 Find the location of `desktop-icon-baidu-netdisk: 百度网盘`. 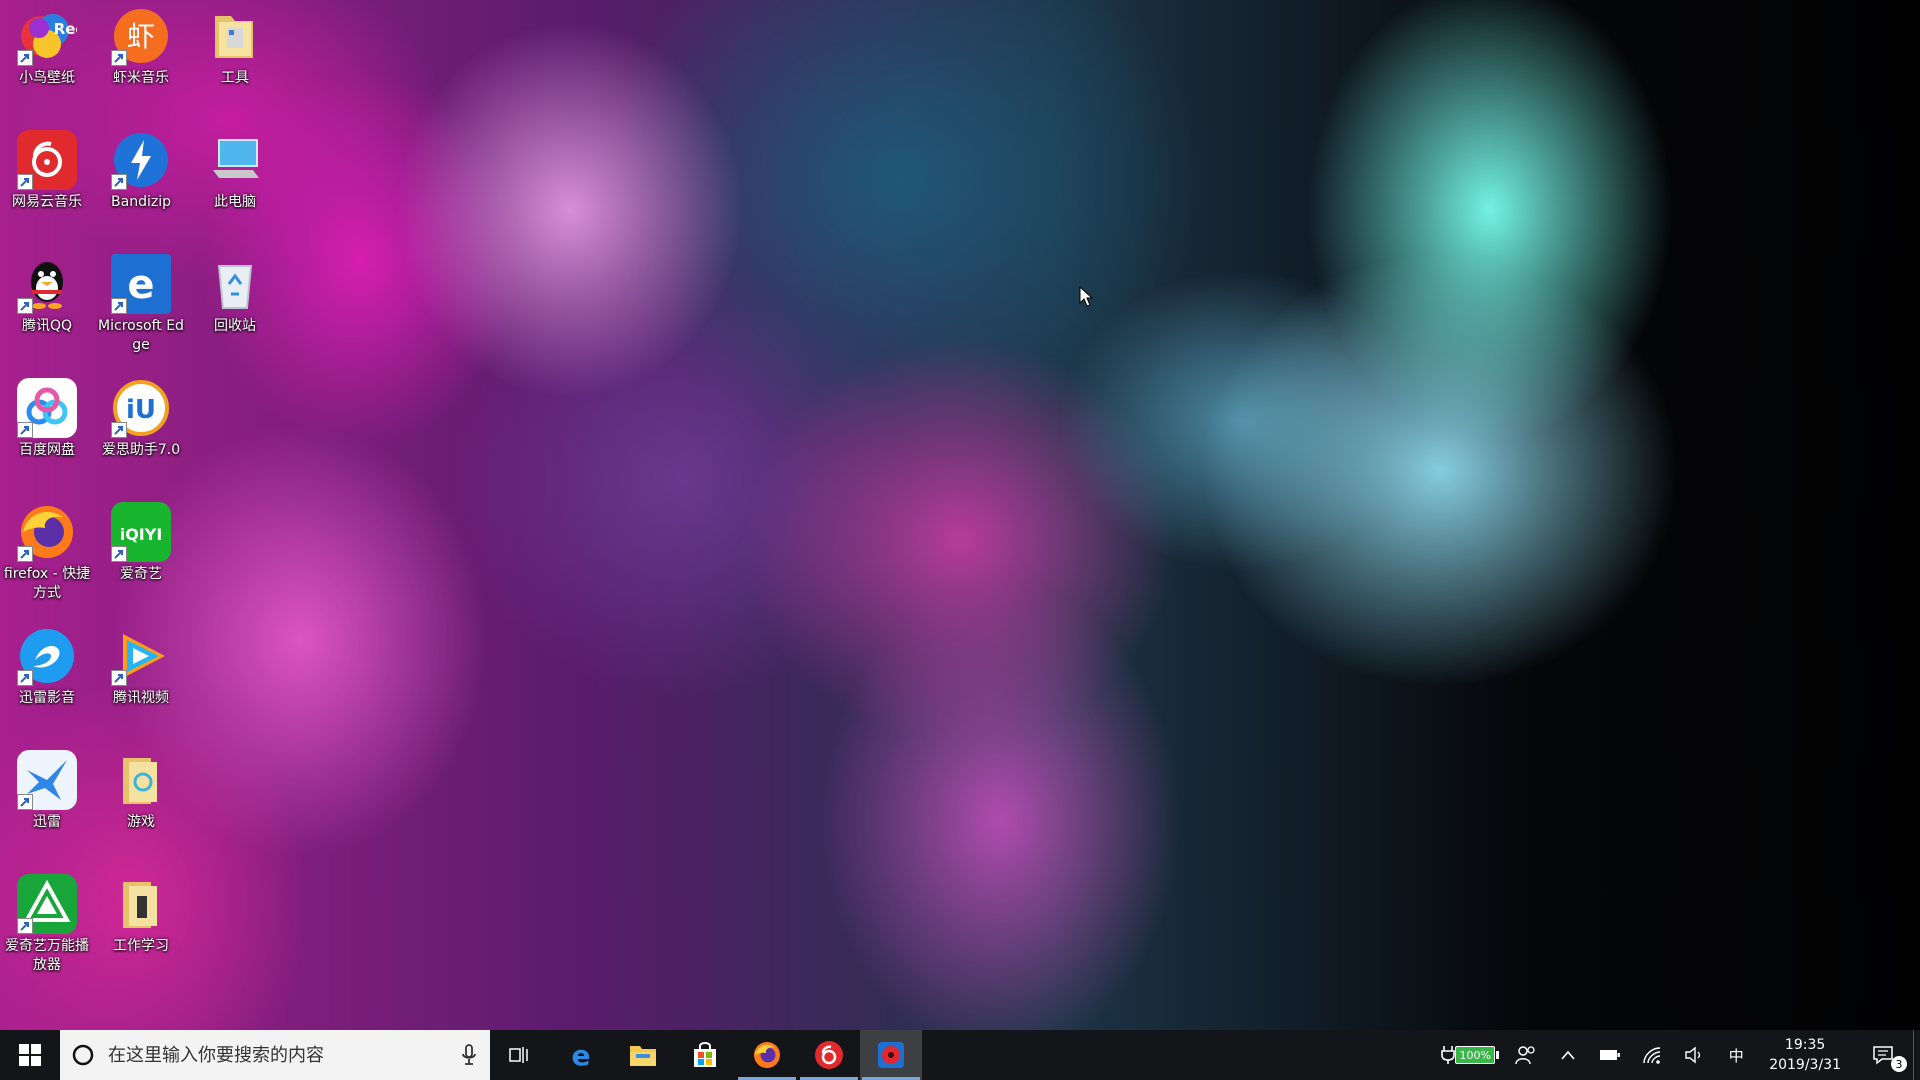

desktop-icon-baidu-netdisk: 百度网盘 is located at coordinates (47, 419).